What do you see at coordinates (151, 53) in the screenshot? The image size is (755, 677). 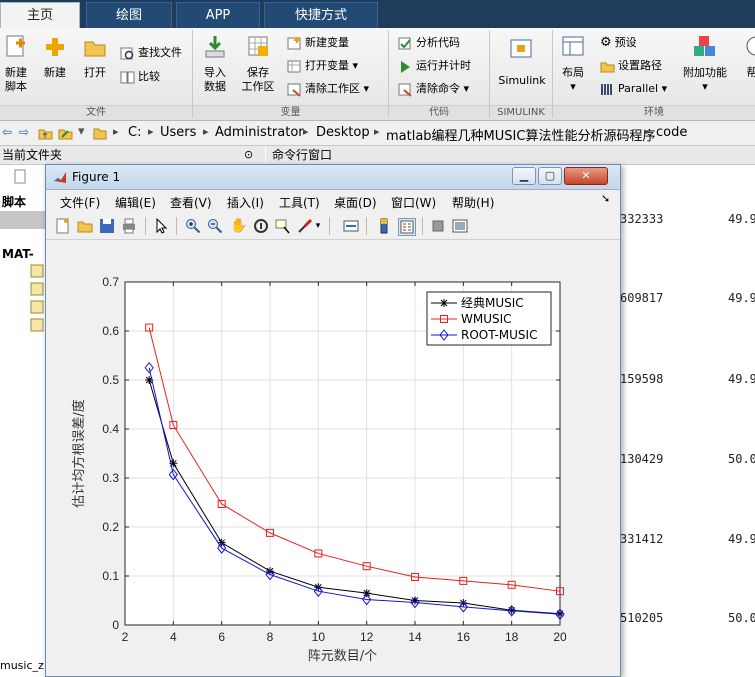 I see `find-files-button: 查找文件` at bounding box center [151, 53].